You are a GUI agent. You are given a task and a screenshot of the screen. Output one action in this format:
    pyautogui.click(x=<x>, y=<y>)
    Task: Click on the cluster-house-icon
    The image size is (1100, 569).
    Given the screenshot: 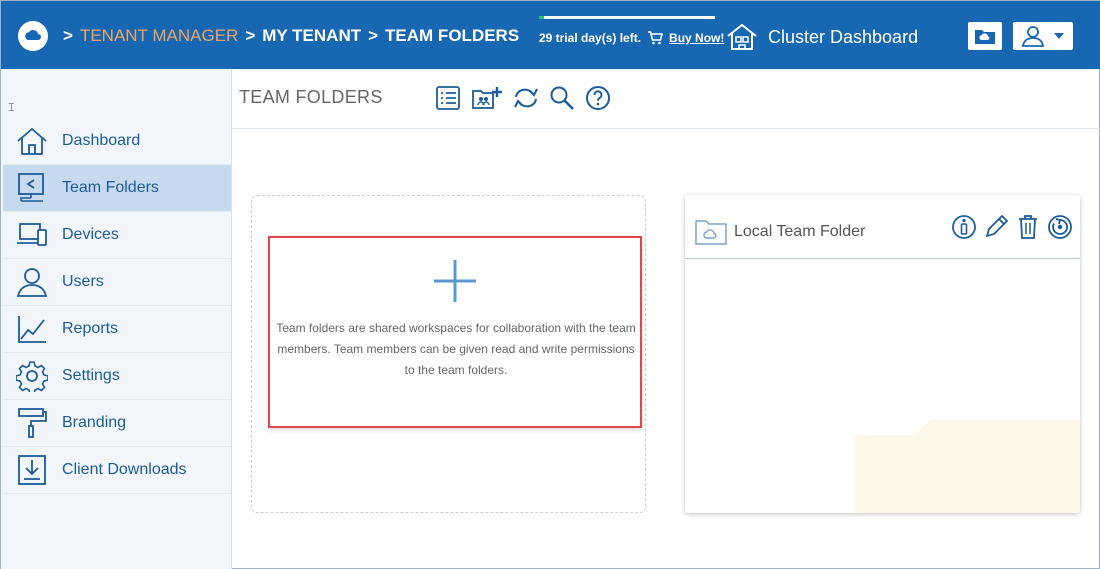 What is the action you would take?
    pyautogui.click(x=742, y=36)
    